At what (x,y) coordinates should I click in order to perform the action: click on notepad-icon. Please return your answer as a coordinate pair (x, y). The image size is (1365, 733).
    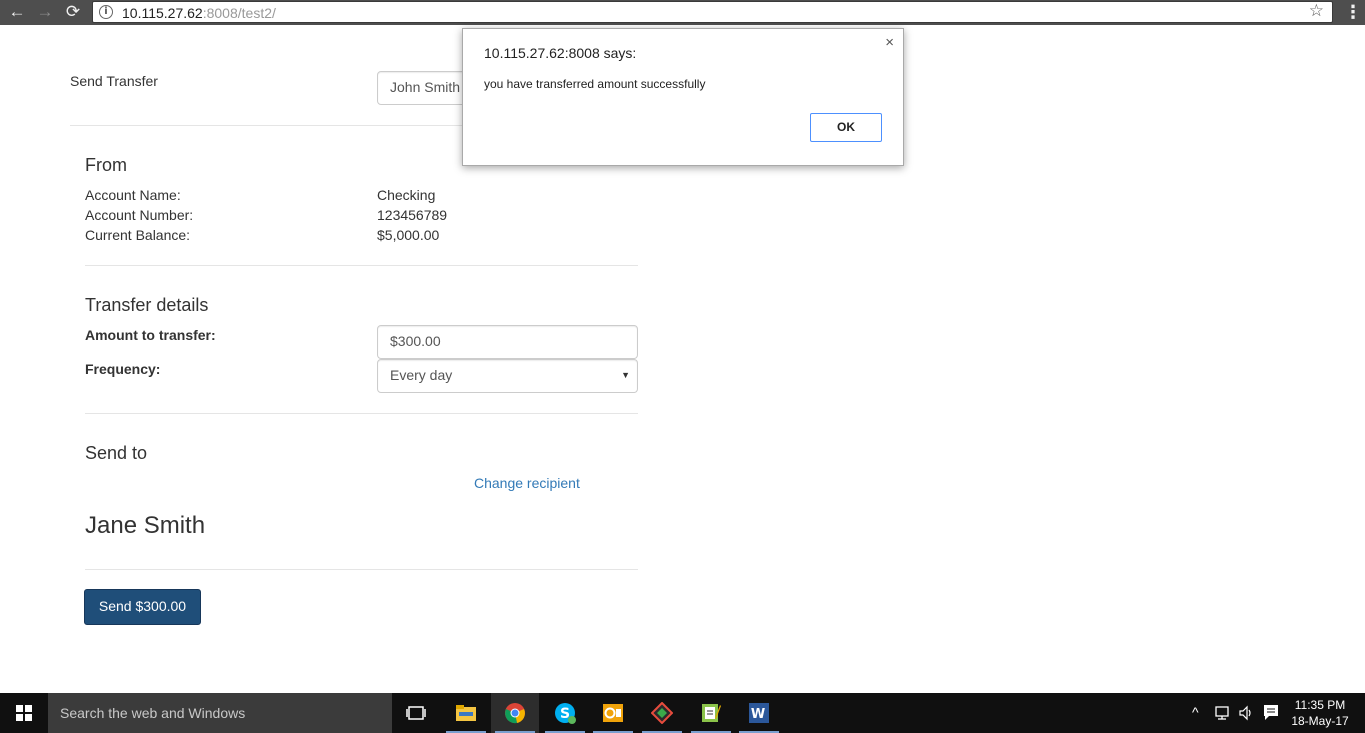
    Looking at the image, I should click on (711, 713).